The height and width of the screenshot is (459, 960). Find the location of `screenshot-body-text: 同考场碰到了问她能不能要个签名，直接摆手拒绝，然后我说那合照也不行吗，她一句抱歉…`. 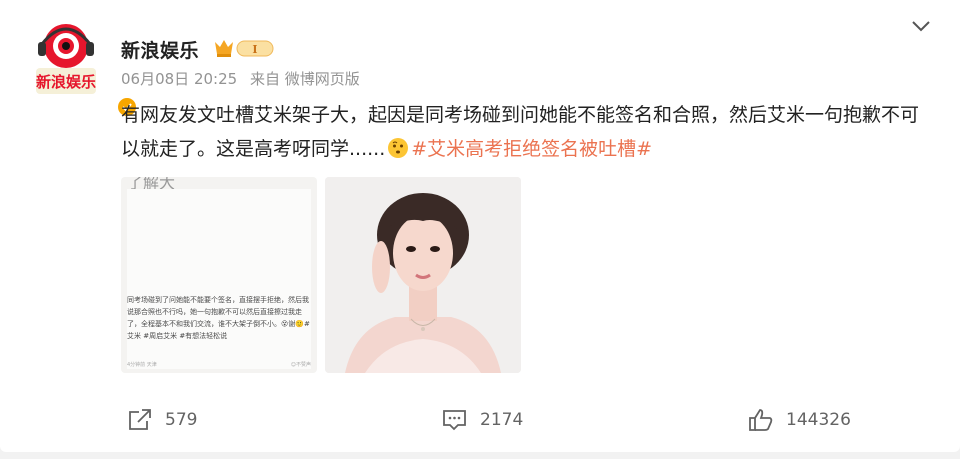

screenshot-body-text: 同考场碰到了问她能不能要个签名，直接摆手拒绝，然后我说那合照也不行吗，她一句抱歉… is located at coordinates (218, 318).